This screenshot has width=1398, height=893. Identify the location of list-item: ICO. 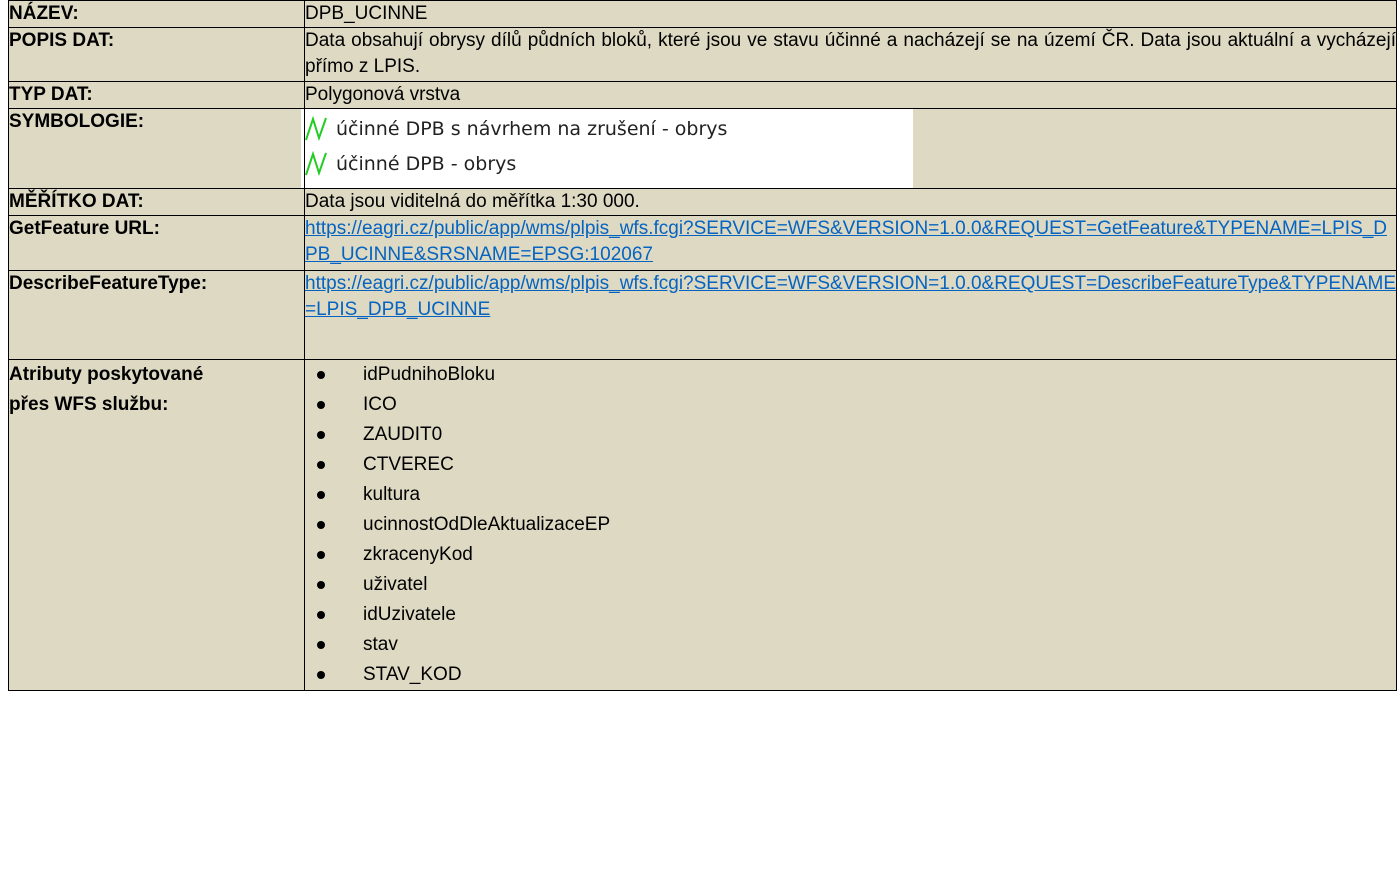
(850, 405).